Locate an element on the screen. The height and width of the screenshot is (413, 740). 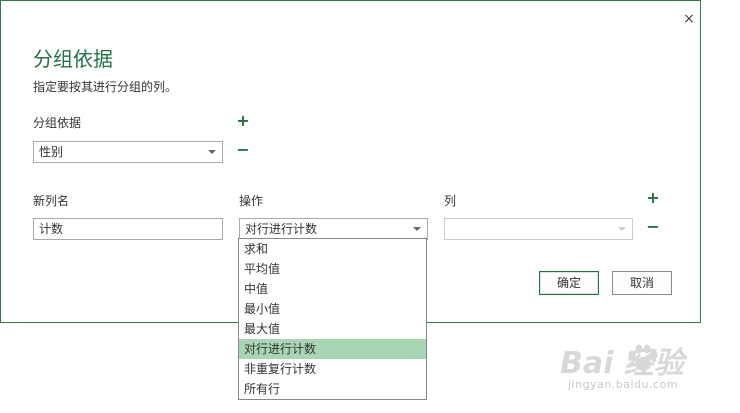
dialog-title: 分组依据 is located at coordinates (73, 59).